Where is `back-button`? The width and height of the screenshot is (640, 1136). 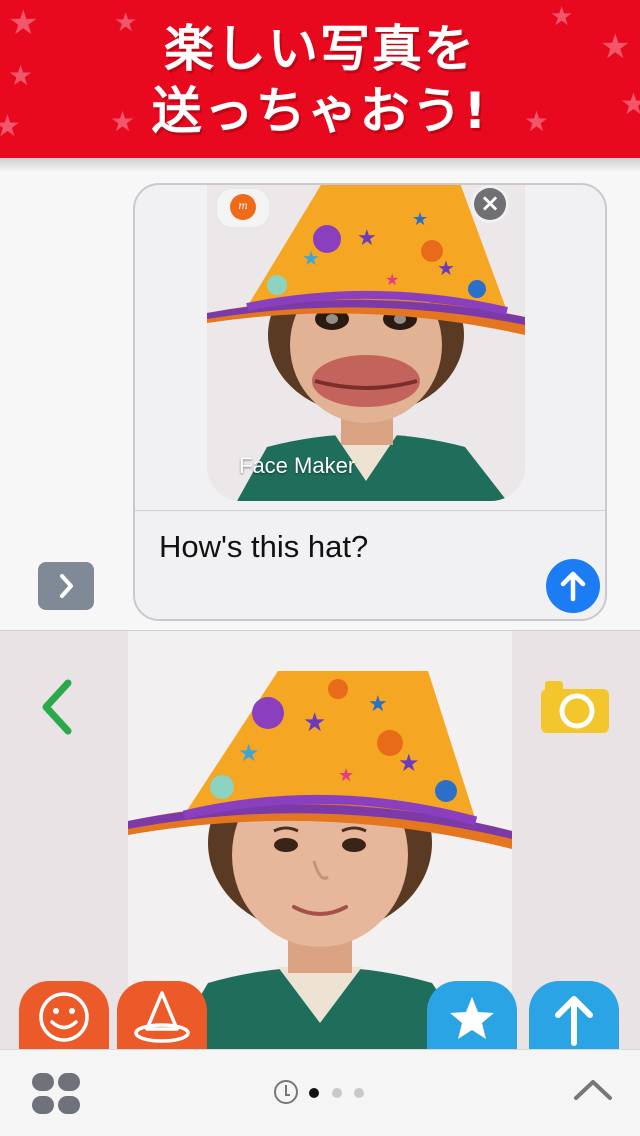
back-button is located at coordinates (58, 707).